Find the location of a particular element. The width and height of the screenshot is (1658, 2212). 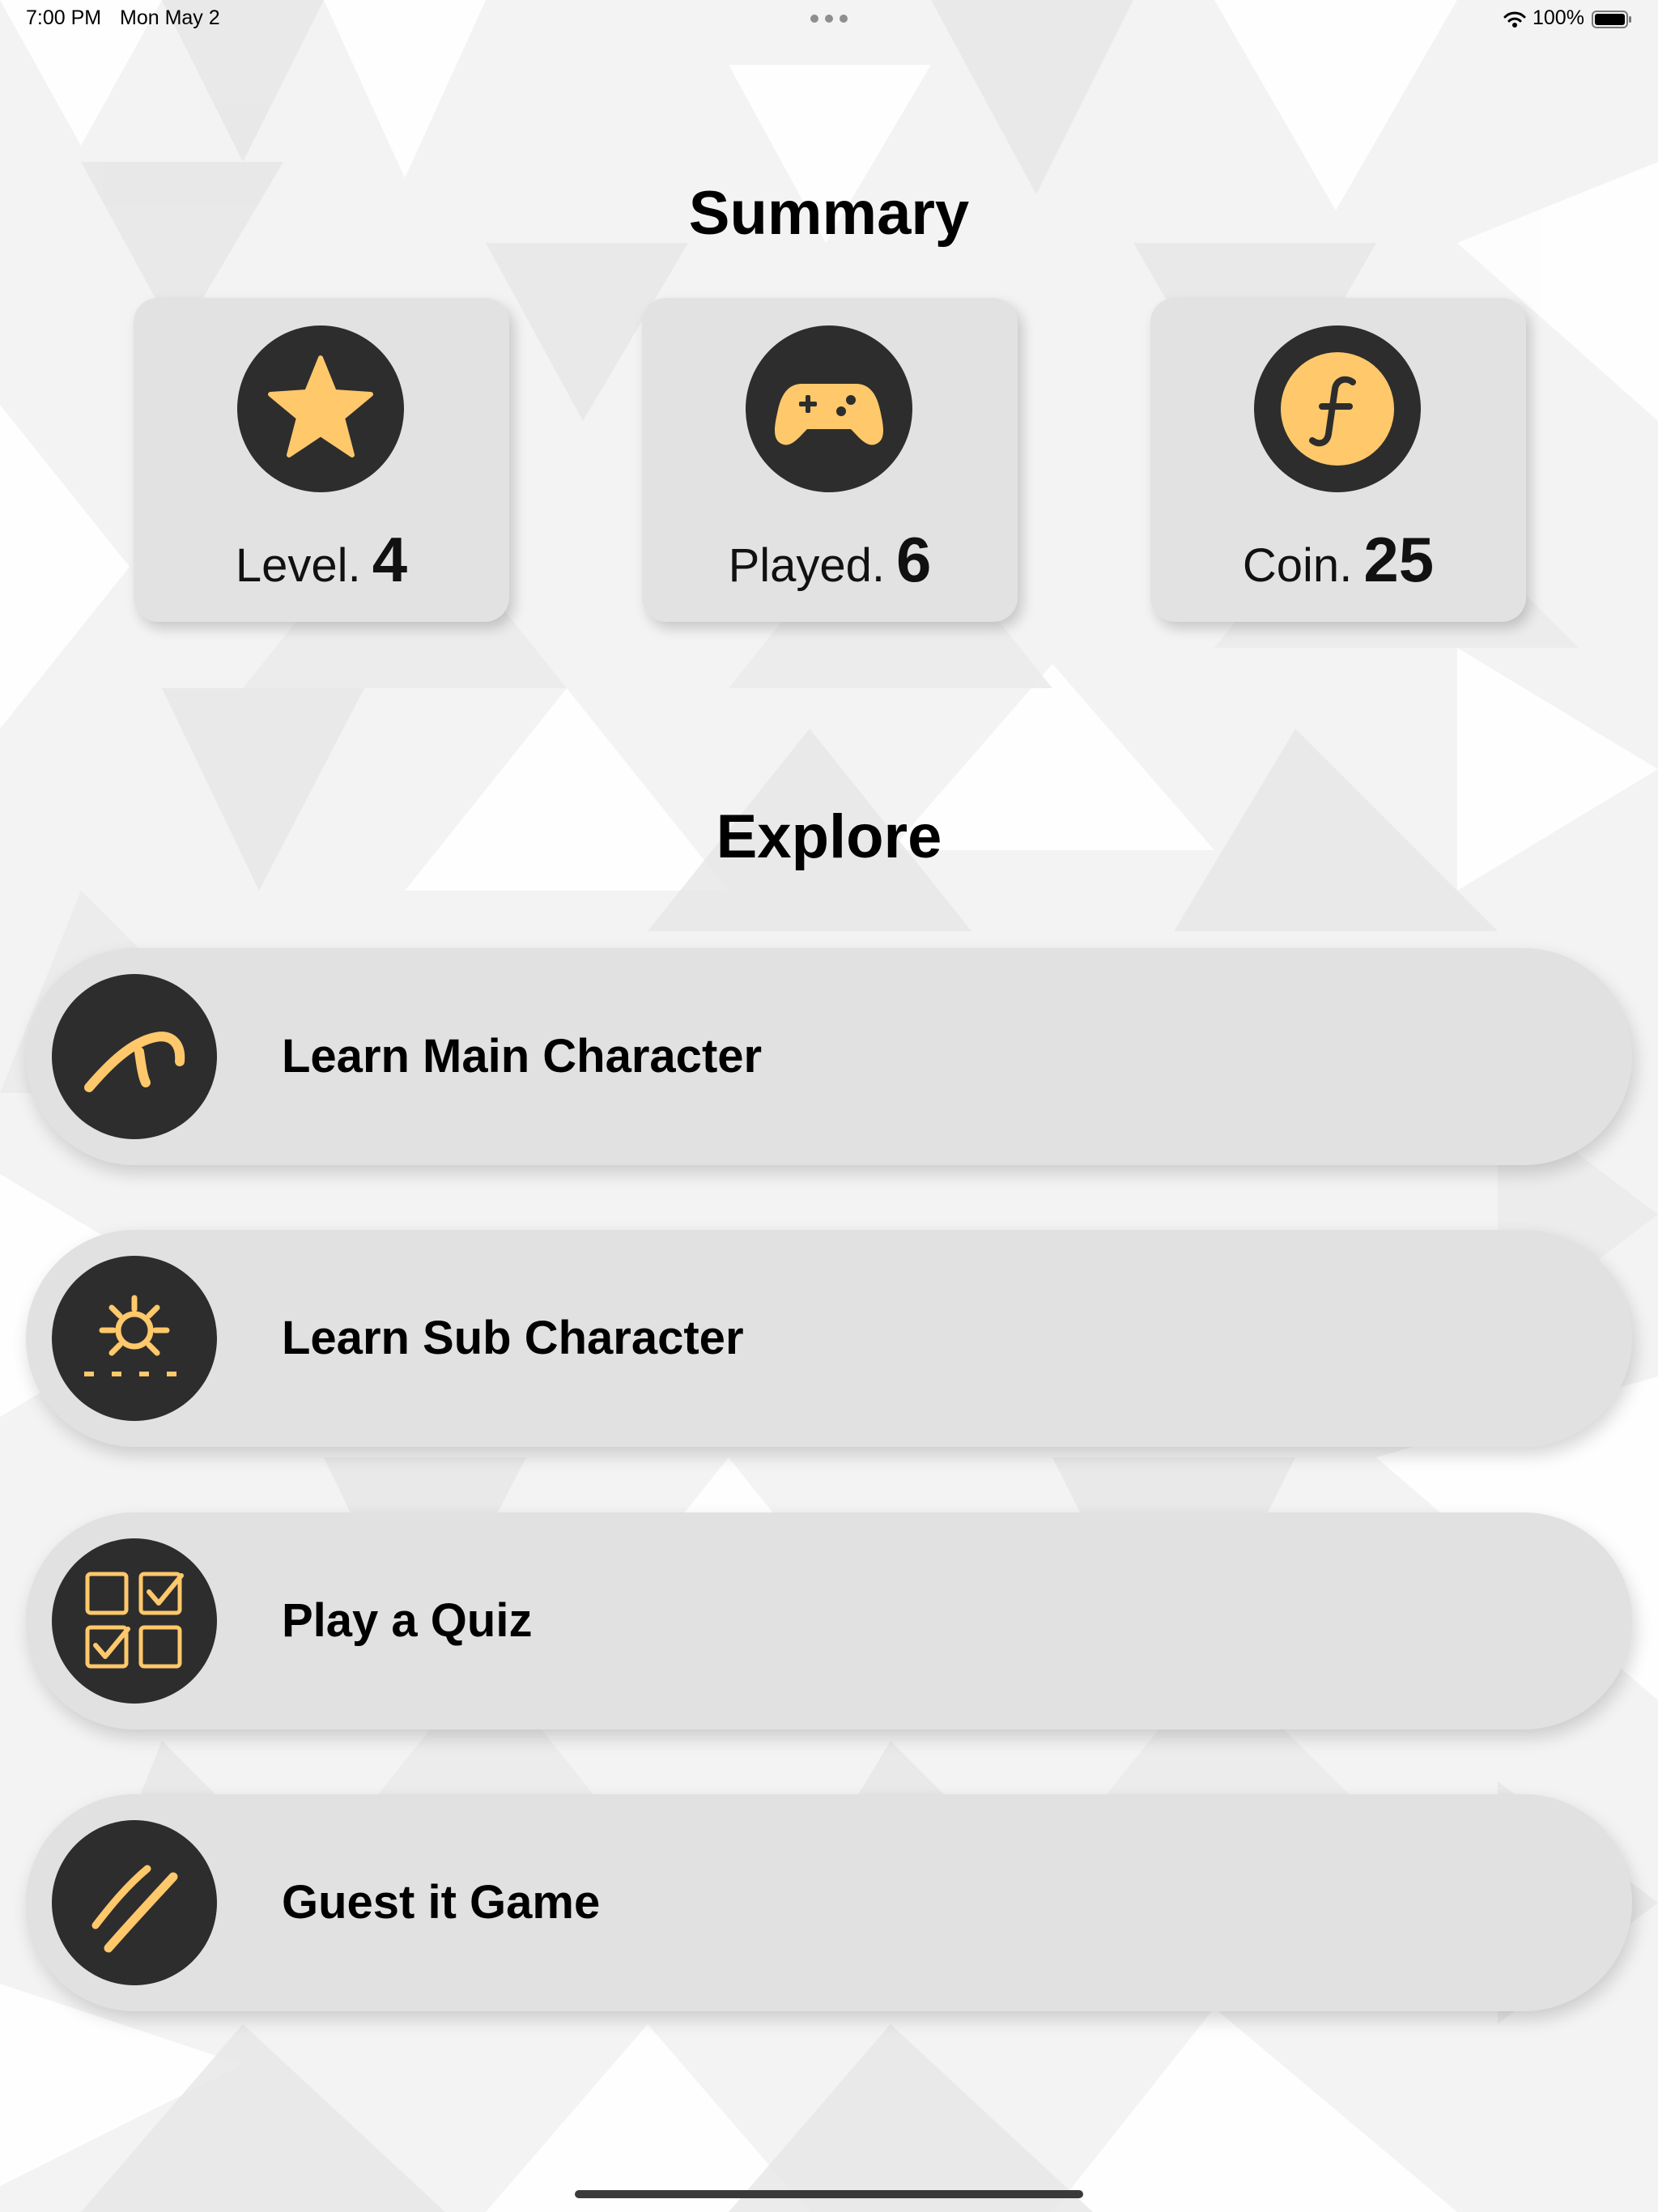

multitasking-dots-icon is located at coordinates (829, 19).